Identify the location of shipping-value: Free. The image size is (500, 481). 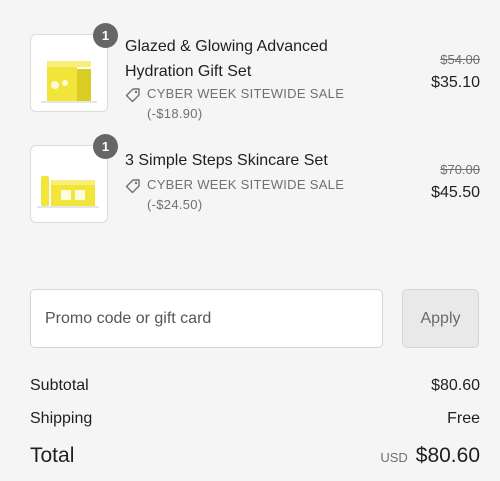
(463, 418).